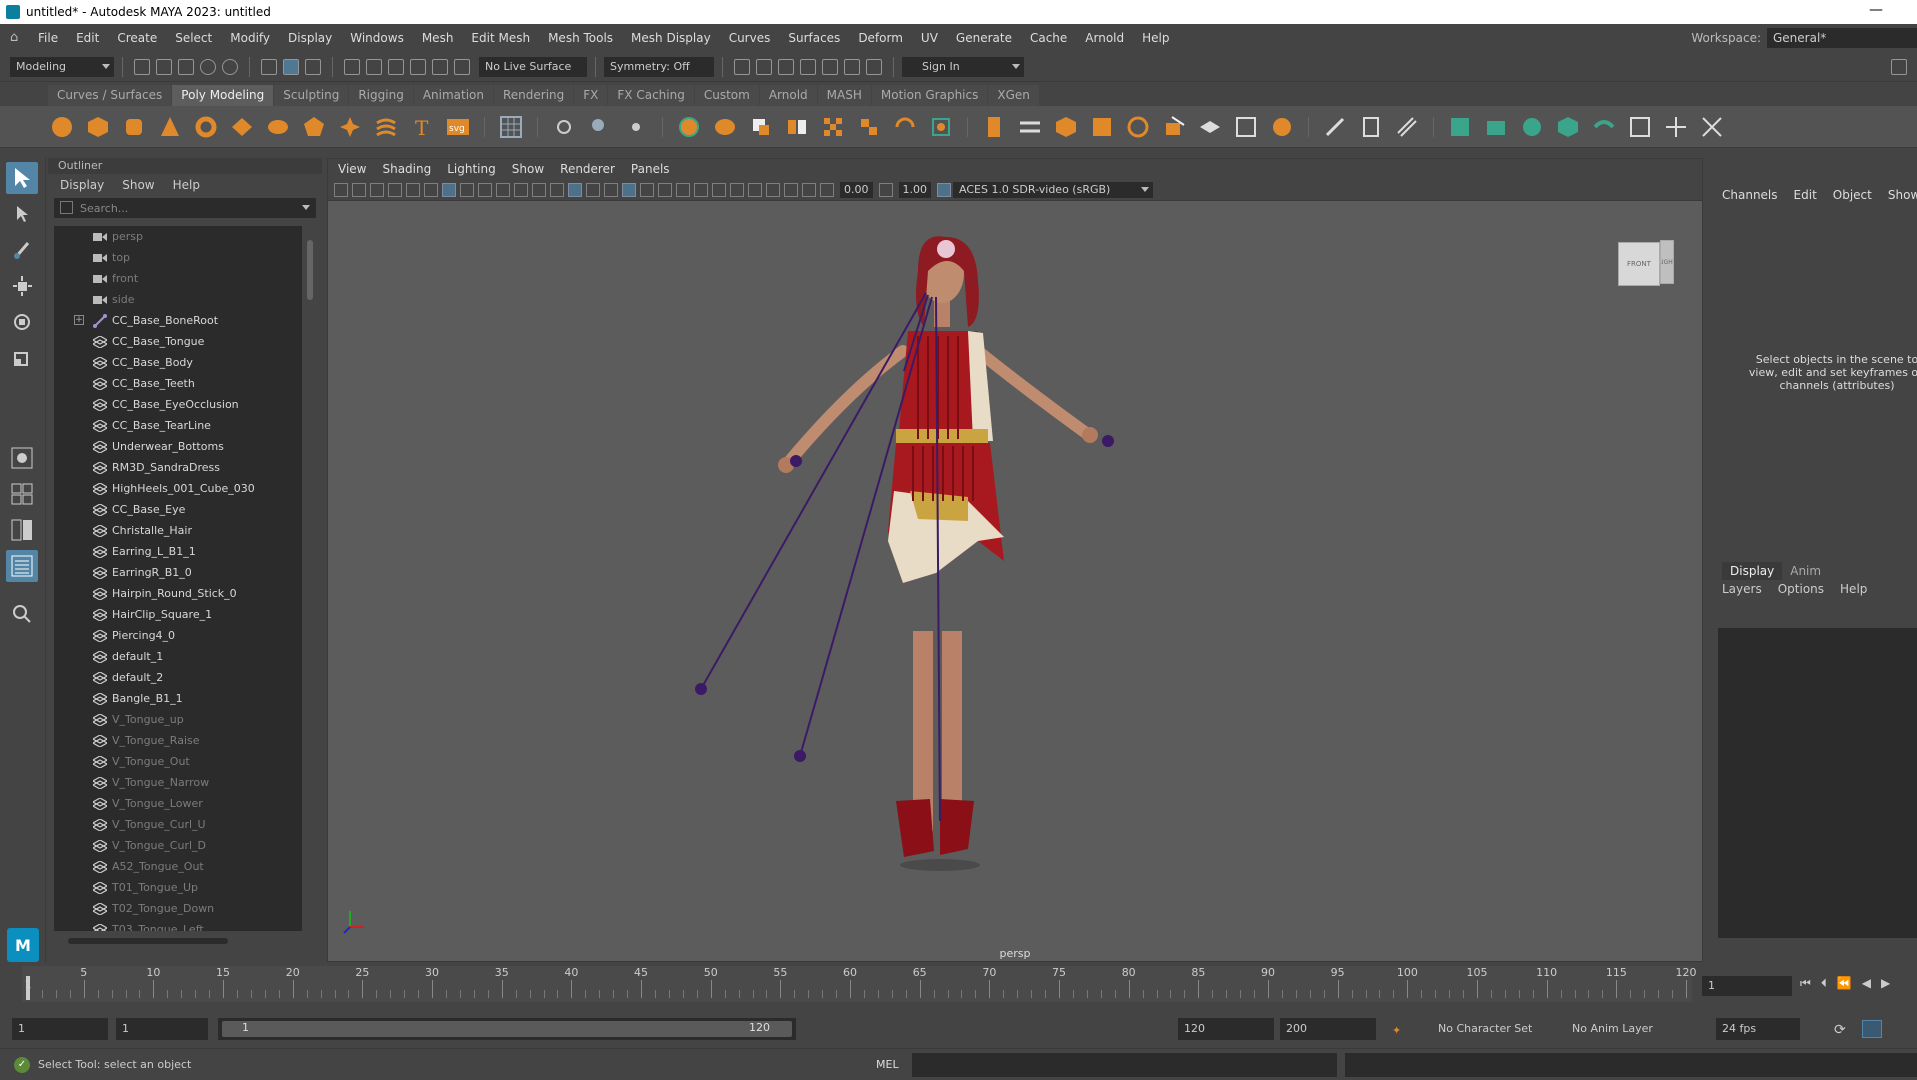 The width and height of the screenshot is (1917, 1080). Describe the element at coordinates (98, 127) in the screenshot. I see `poly-cube-icon` at that location.